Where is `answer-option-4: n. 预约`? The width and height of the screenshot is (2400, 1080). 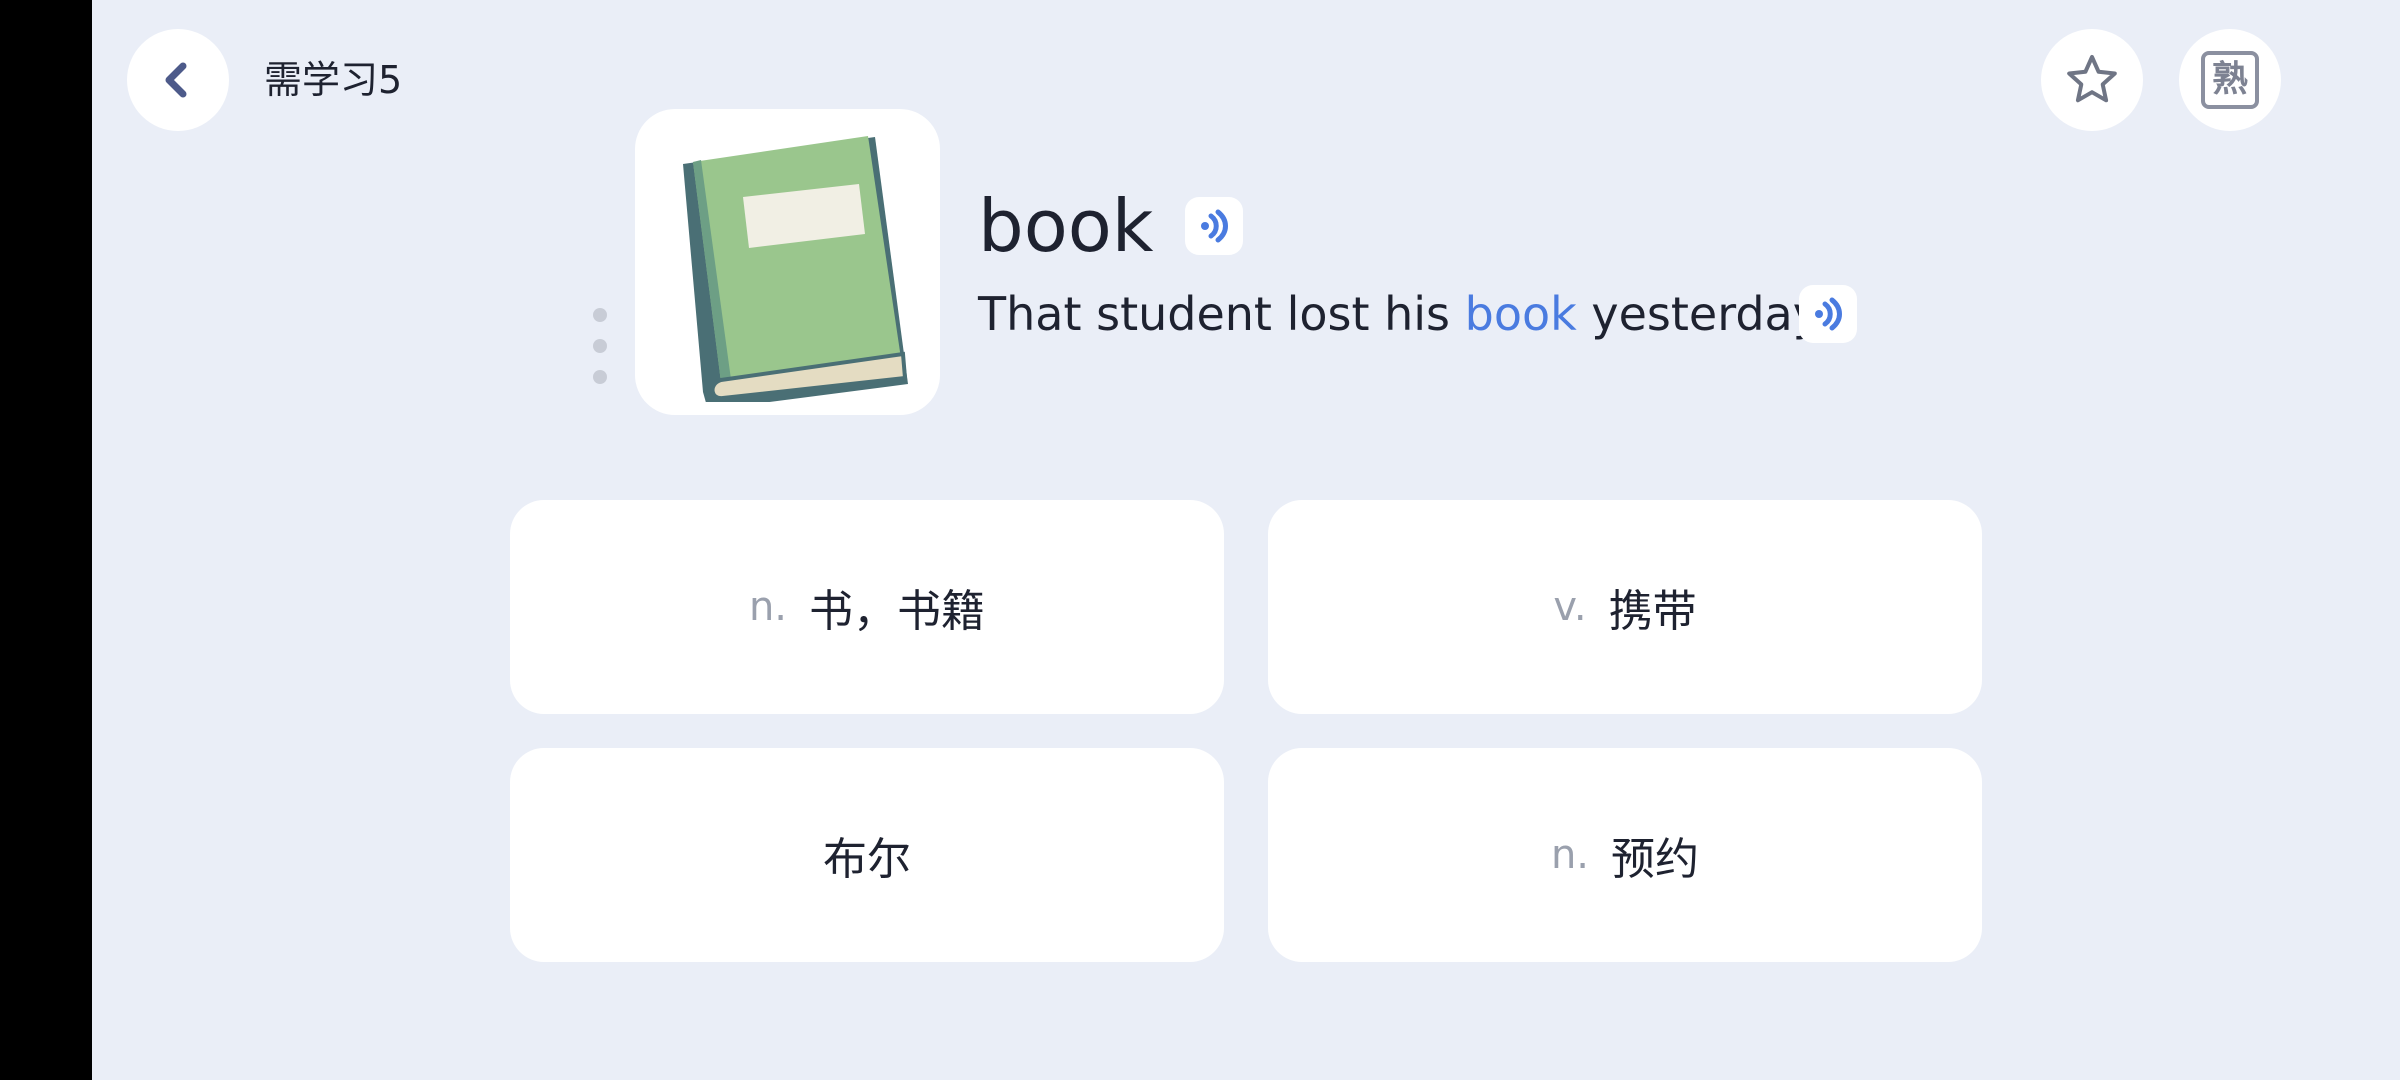 answer-option-4: n. 预约 is located at coordinates (1625, 855).